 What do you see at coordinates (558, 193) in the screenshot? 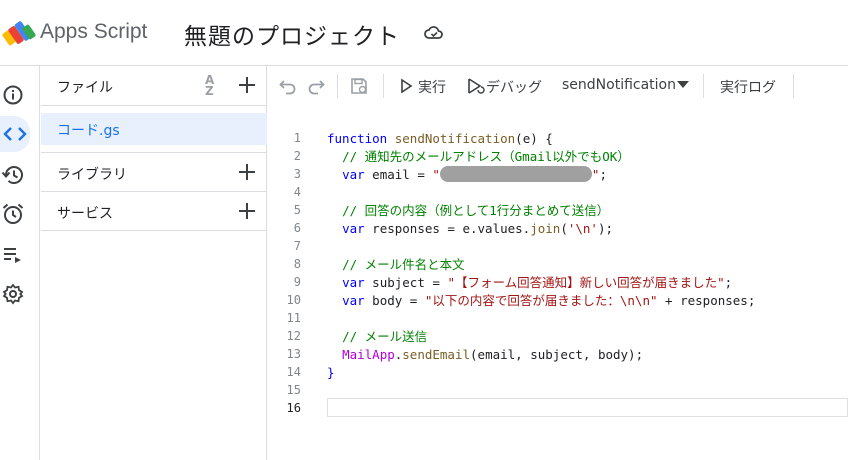
I see `code-line: 4` at bounding box center [558, 193].